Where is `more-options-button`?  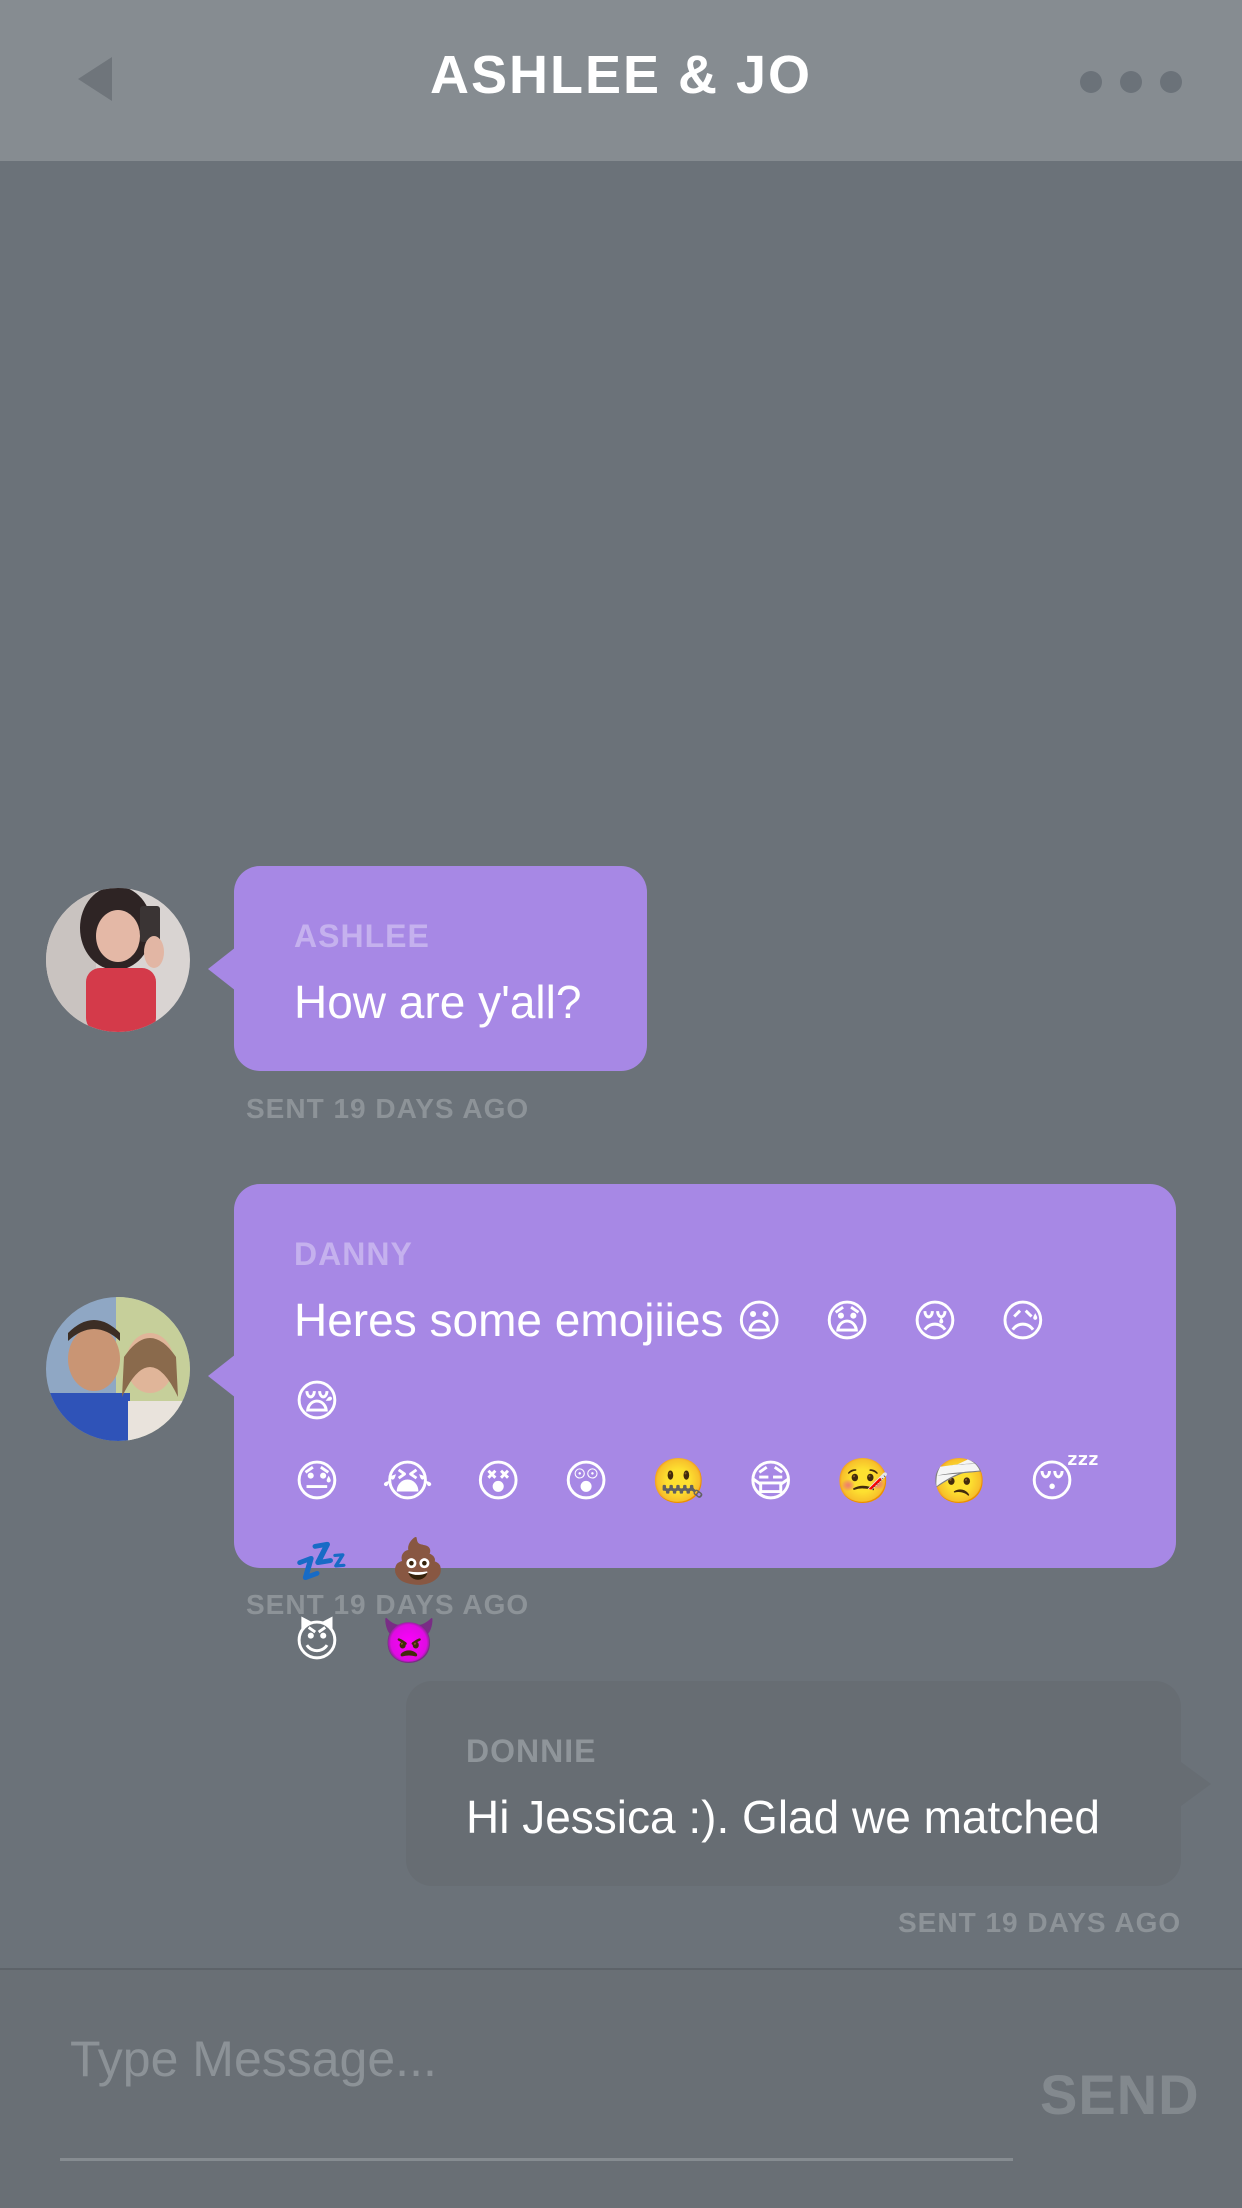
more-options-button is located at coordinates (1140, 82).